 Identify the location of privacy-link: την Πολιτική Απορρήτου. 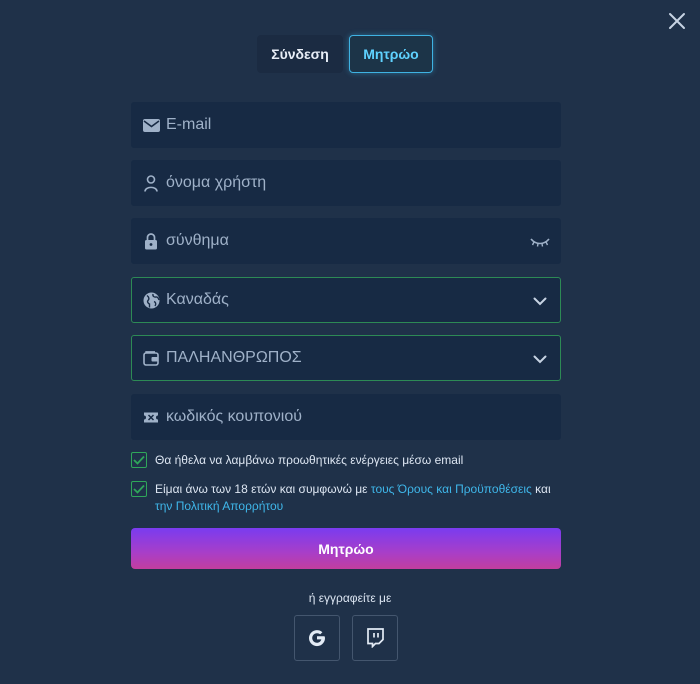
(219, 506).